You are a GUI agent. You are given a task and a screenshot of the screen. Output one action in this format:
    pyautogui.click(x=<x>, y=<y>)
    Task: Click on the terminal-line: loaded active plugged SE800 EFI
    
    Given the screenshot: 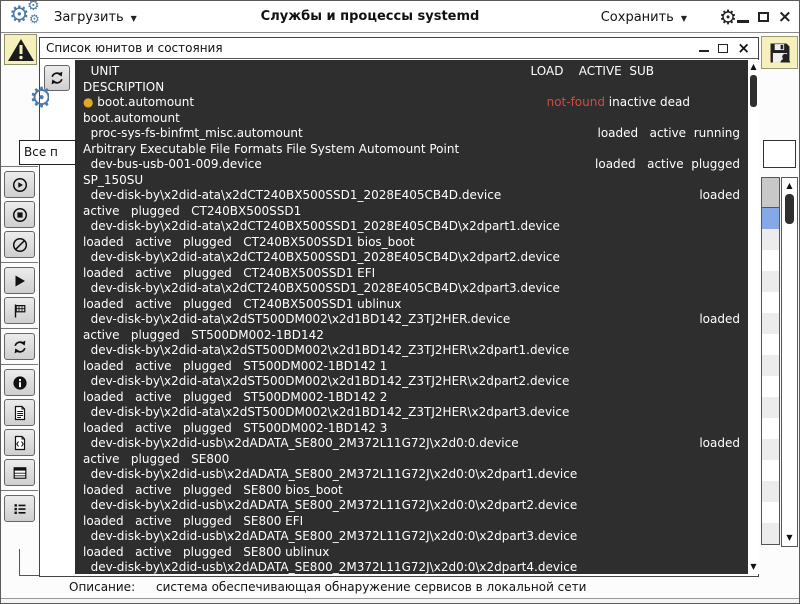 What is the action you would take?
    pyautogui.click(x=193, y=520)
    